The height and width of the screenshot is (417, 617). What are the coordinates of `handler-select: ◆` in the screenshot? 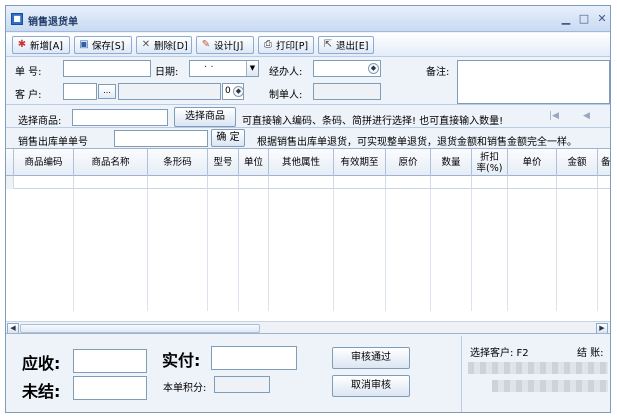 It's located at (347, 68).